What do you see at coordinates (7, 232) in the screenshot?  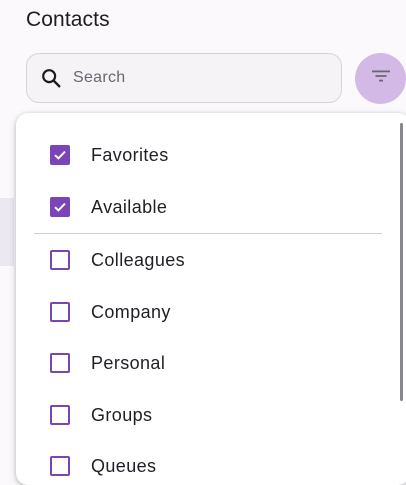 I see `background-list-highlight` at bounding box center [7, 232].